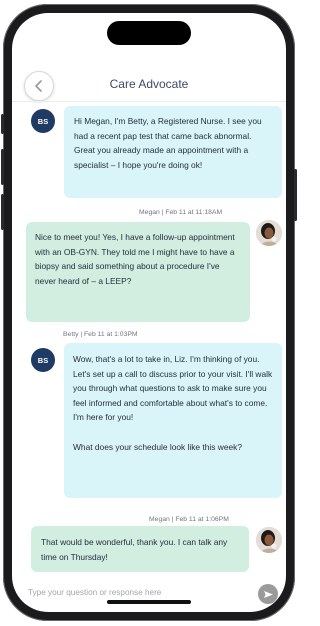 The height and width of the screenshot is (626, 320). I want to click on home-indicator, so click(149, 602).